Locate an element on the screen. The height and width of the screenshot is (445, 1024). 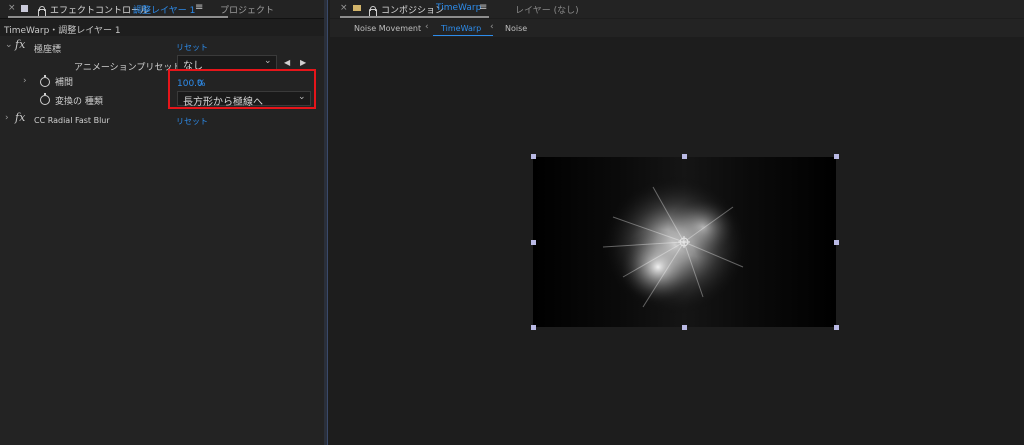
breadcrumb: TimeWarp・調整レイヤー 1 is located at coordinates (62, 31).